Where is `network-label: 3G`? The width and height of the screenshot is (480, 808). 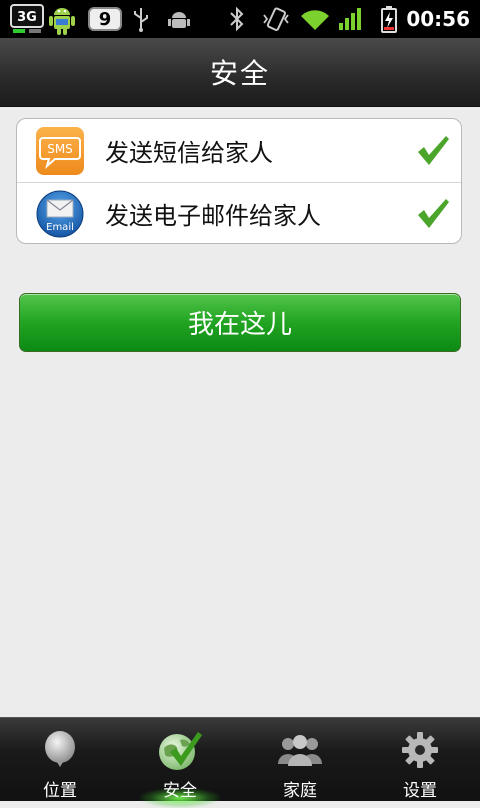
network-label: 3G is located at coordinates (27, 17).